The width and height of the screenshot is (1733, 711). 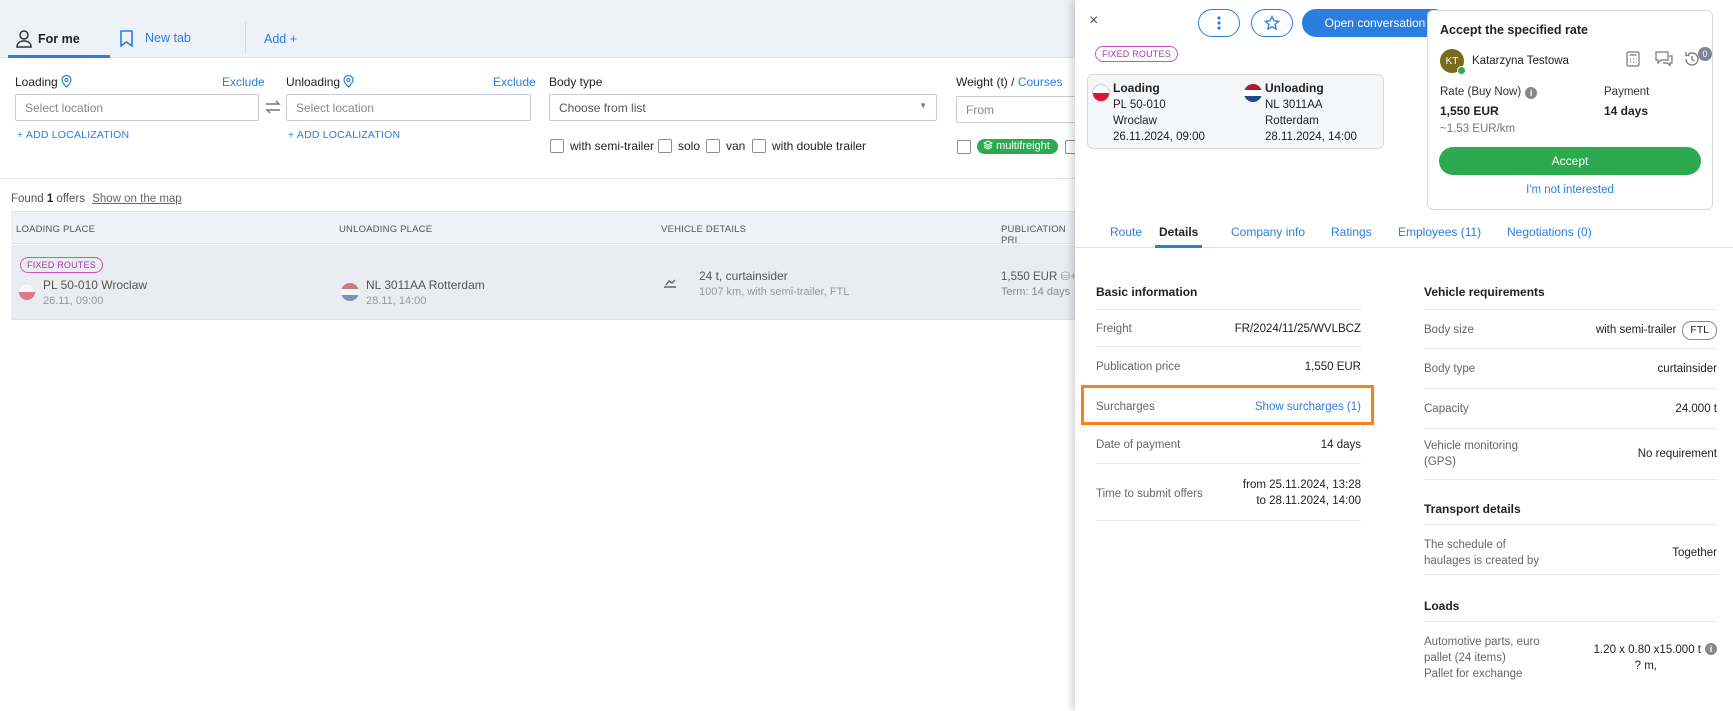 What do you see at coordinates (344, 135) in the screenshot?
I see `unloading-add-localization: + ADD LOCALIZATION` at bounding box center [344, 135].